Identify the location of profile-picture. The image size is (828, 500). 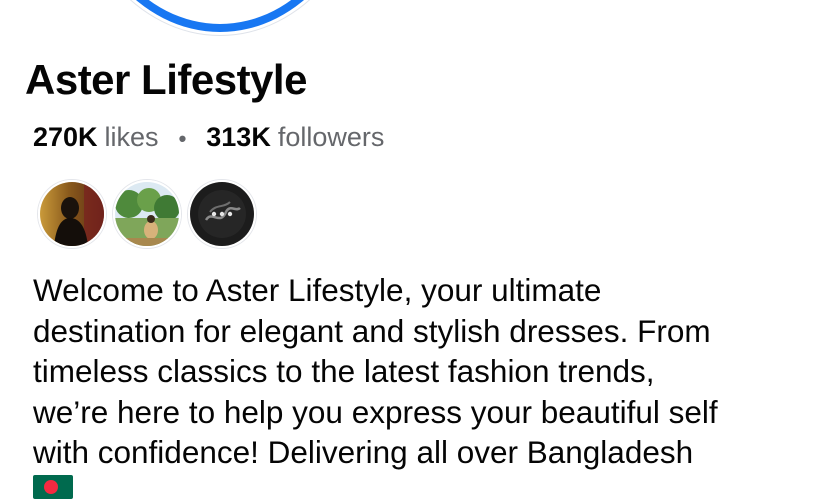
(220, 16).